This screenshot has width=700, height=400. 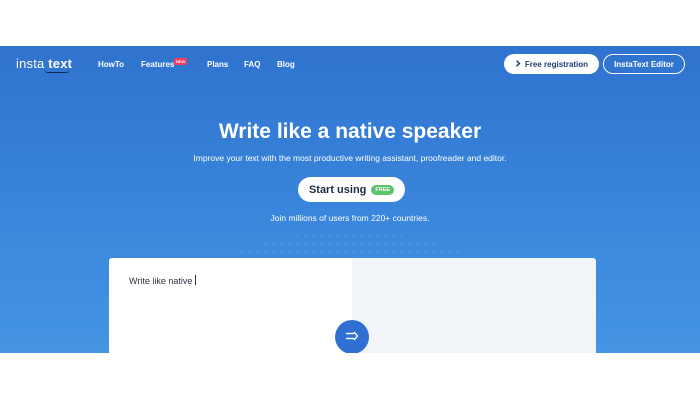 I want to click on logo-text-insta: insta, so click(x=30, y=63).